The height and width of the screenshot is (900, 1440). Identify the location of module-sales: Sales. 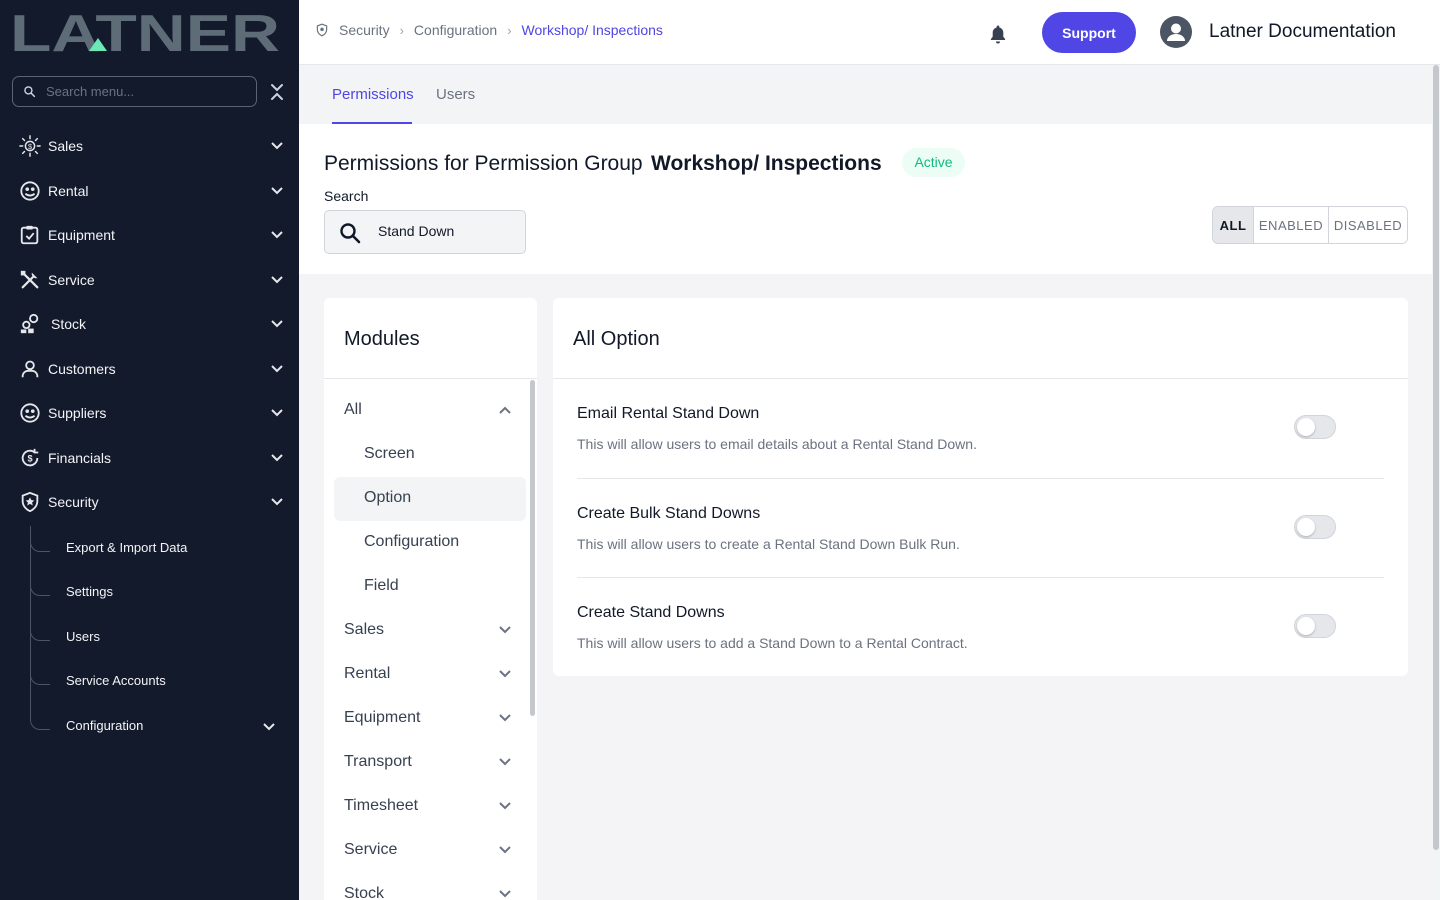
(430, 631).